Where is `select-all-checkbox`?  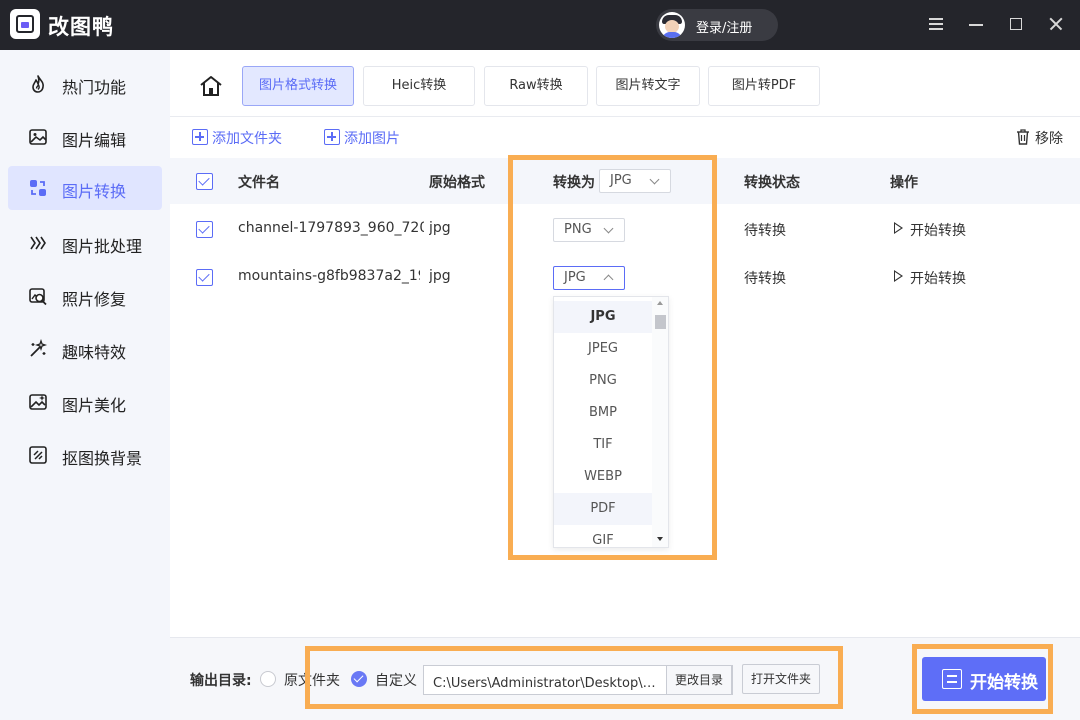 select-all-checkbox is located at coordinates (204, 181).